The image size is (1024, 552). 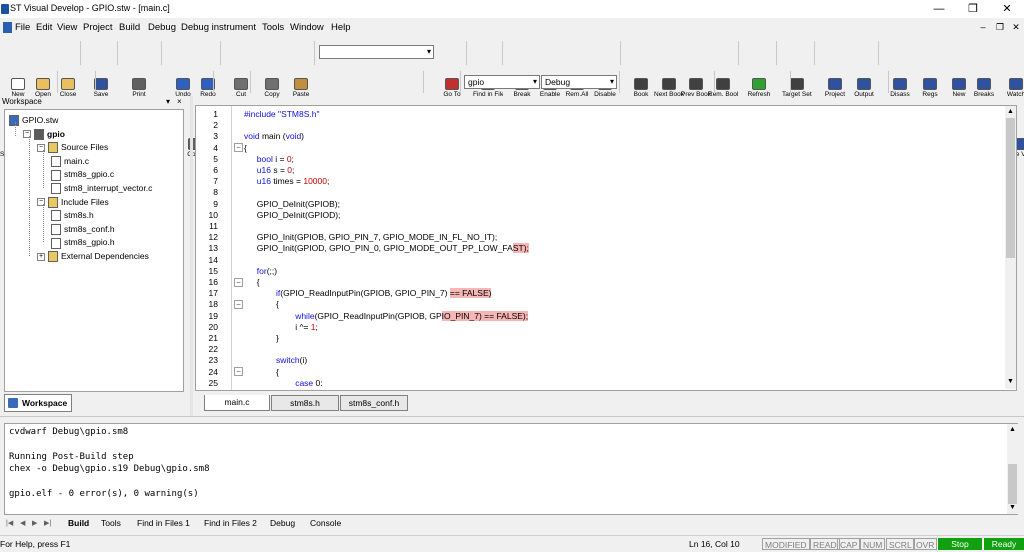 I want to click on tab-main-c: main.c, so click(x=237, y=403).